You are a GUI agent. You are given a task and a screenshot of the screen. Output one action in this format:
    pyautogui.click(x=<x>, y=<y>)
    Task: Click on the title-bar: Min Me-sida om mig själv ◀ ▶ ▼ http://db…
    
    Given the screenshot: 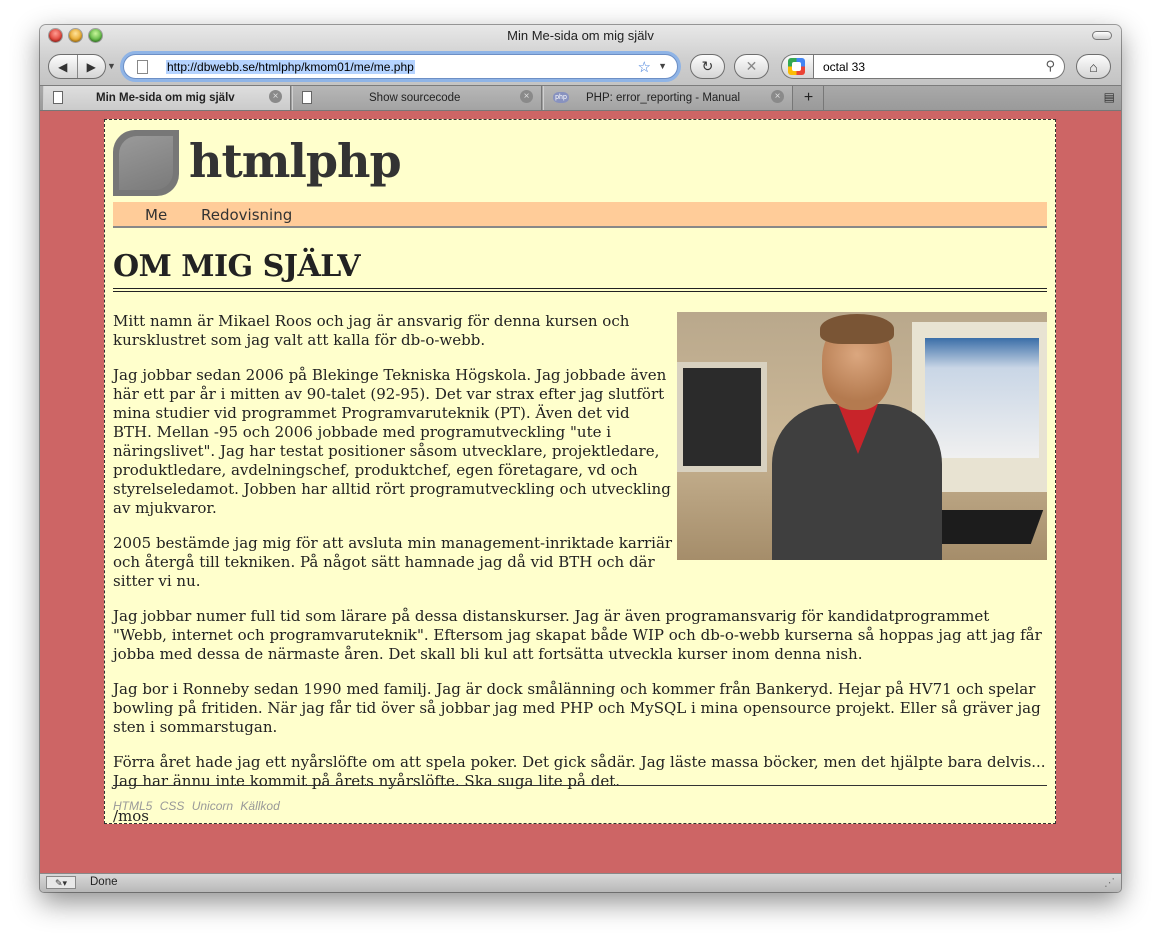 What is the action you would take?
    pyautogui.click(x=580, y=68)
    